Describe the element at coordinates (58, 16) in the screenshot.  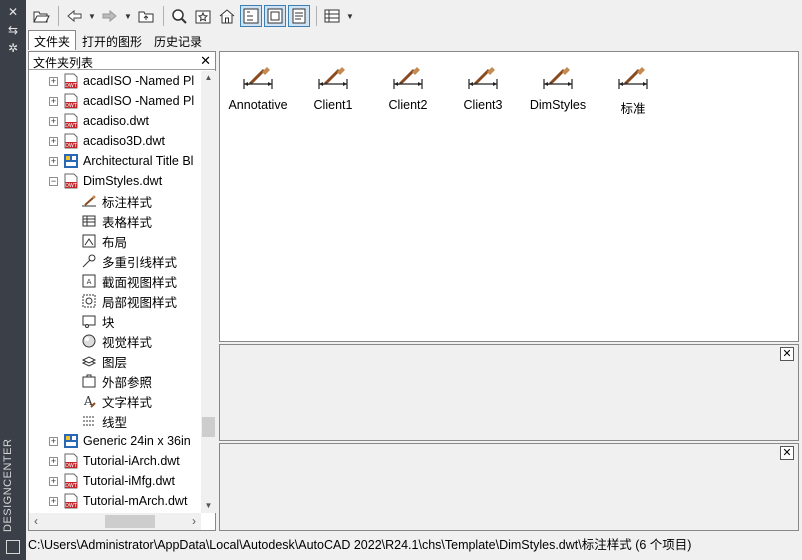
I see `toolbar-separator` at that location.